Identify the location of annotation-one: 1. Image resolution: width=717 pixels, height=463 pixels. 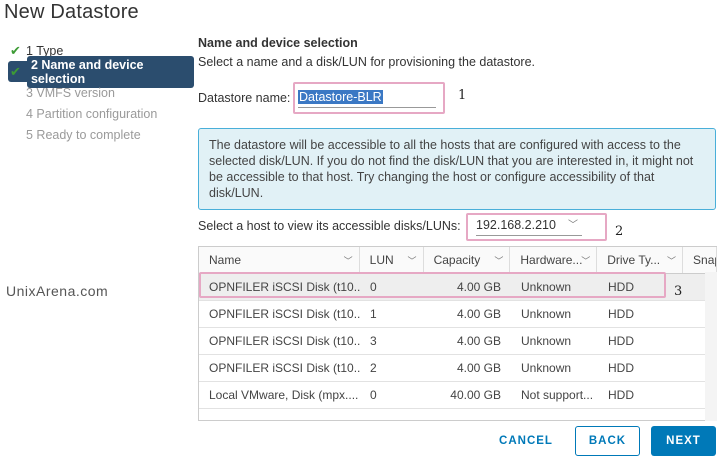
(462, 95).